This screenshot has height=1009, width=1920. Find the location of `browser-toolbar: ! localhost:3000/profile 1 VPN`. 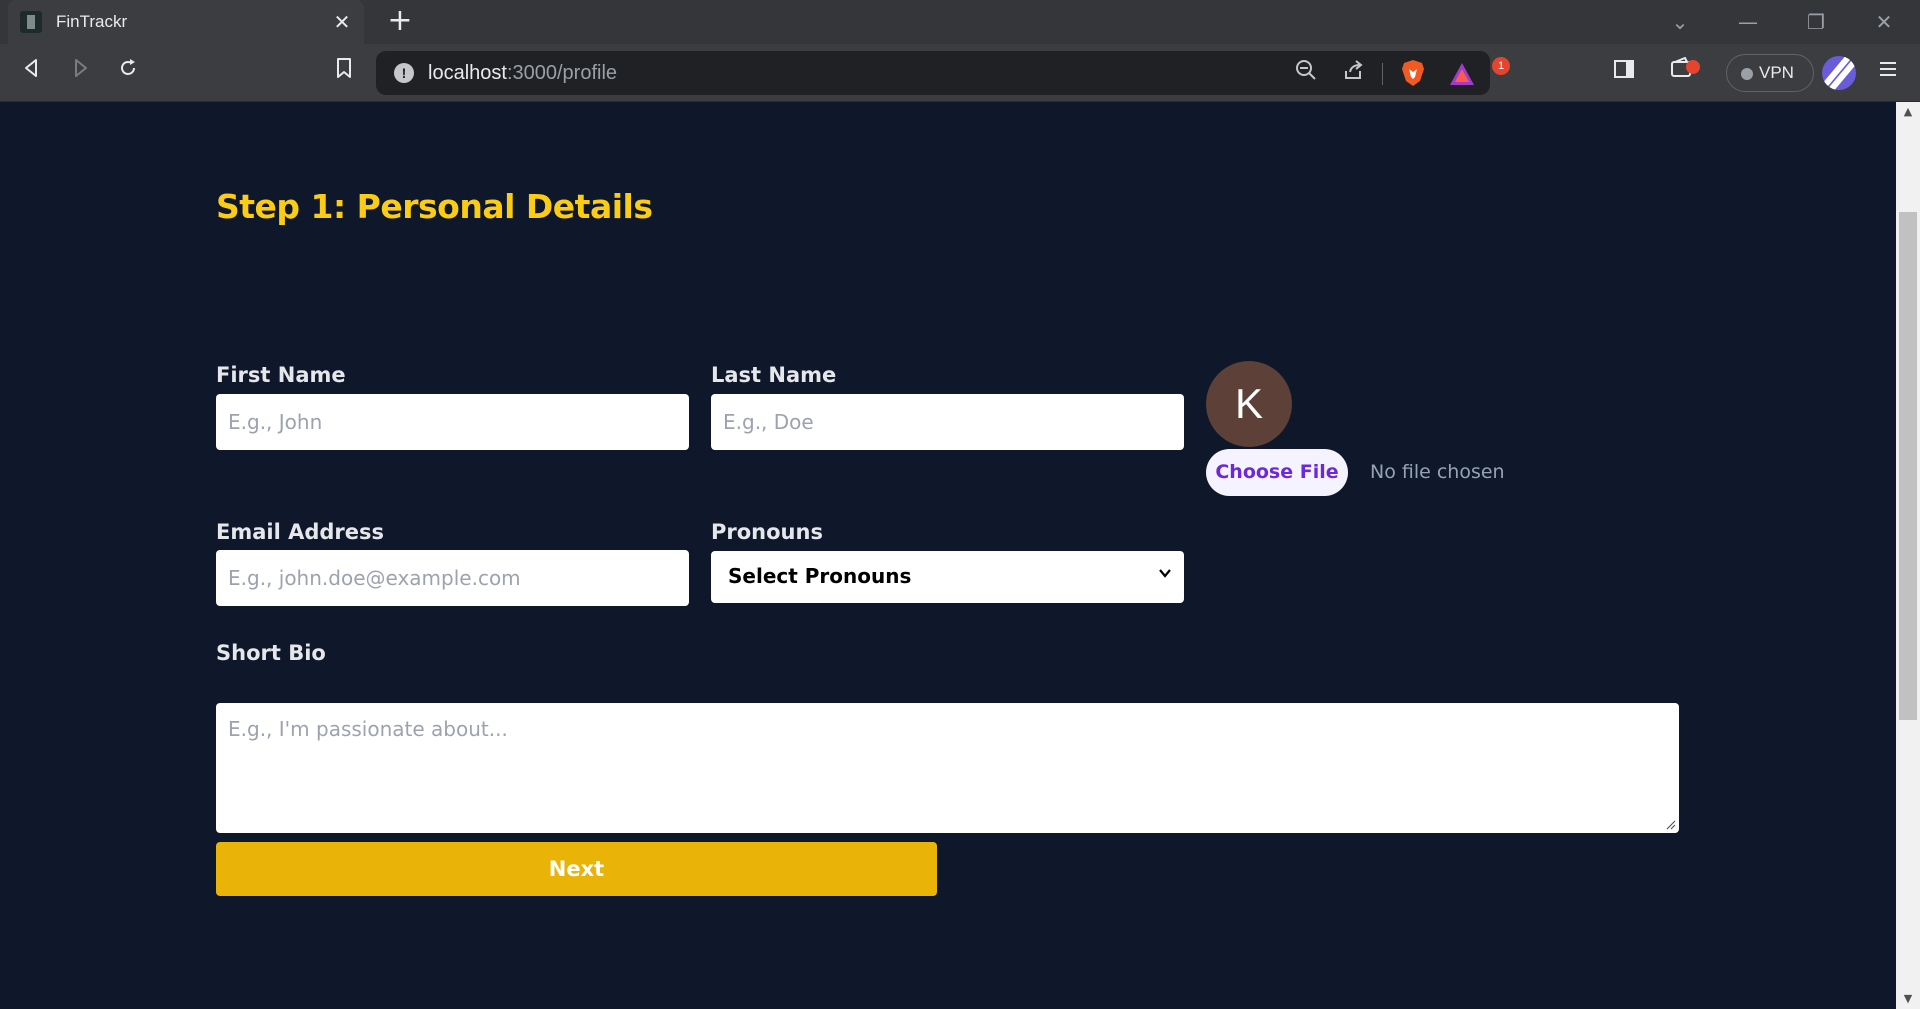

browser-toolbar: ! localhost:3000/profile 1 VPN is located at coordinates (960, 73).